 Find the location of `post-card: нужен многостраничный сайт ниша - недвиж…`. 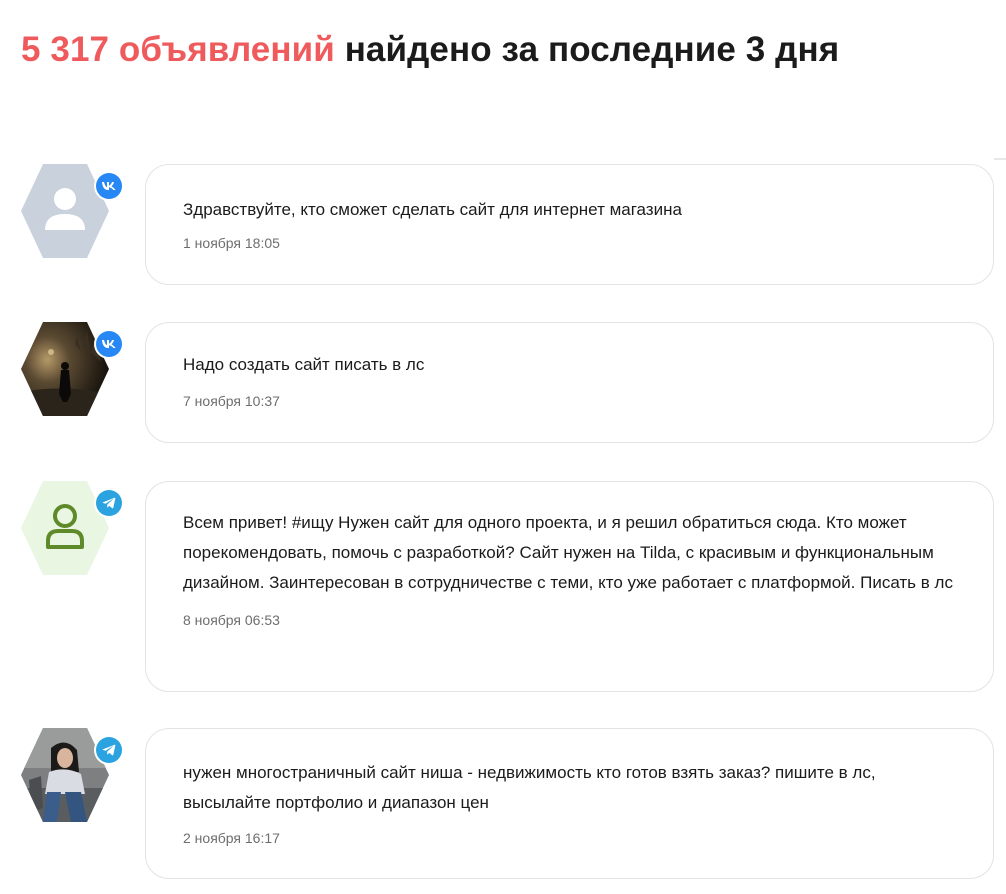

post-card: нужен многостраничный сайт ниша - недвиж… is located at coordinates (569, 803).